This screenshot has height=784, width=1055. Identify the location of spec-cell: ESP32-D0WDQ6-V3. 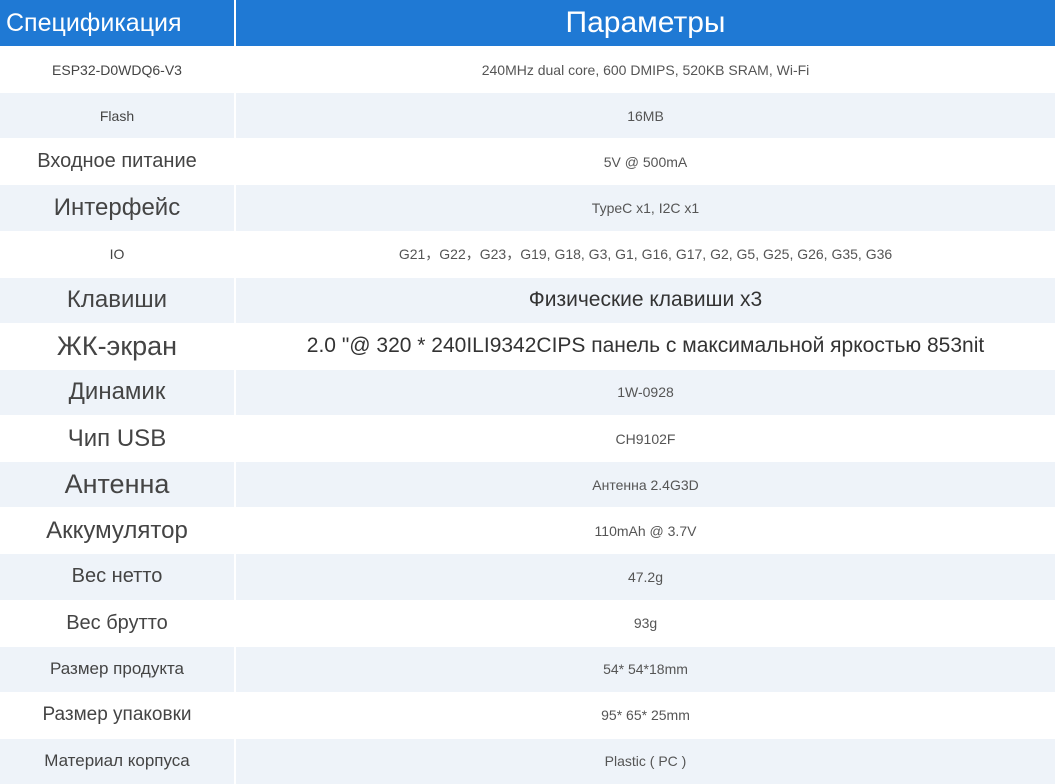
(118, 69).